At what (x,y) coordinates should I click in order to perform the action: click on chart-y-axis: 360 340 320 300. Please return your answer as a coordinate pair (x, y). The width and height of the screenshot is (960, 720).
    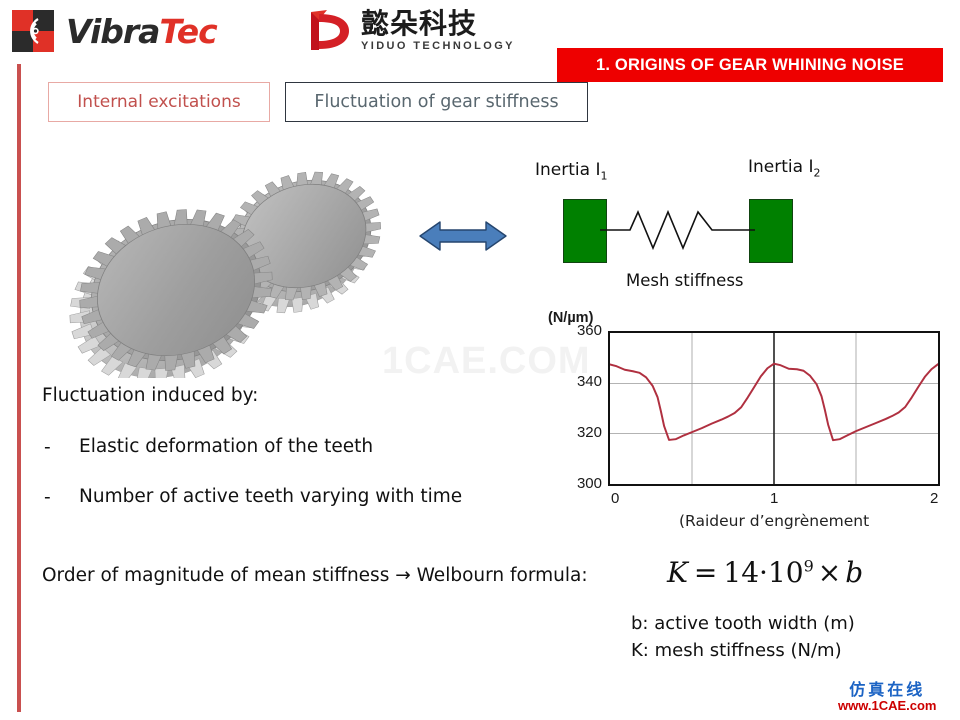
    Looking at the image, I should click on (577, 246).